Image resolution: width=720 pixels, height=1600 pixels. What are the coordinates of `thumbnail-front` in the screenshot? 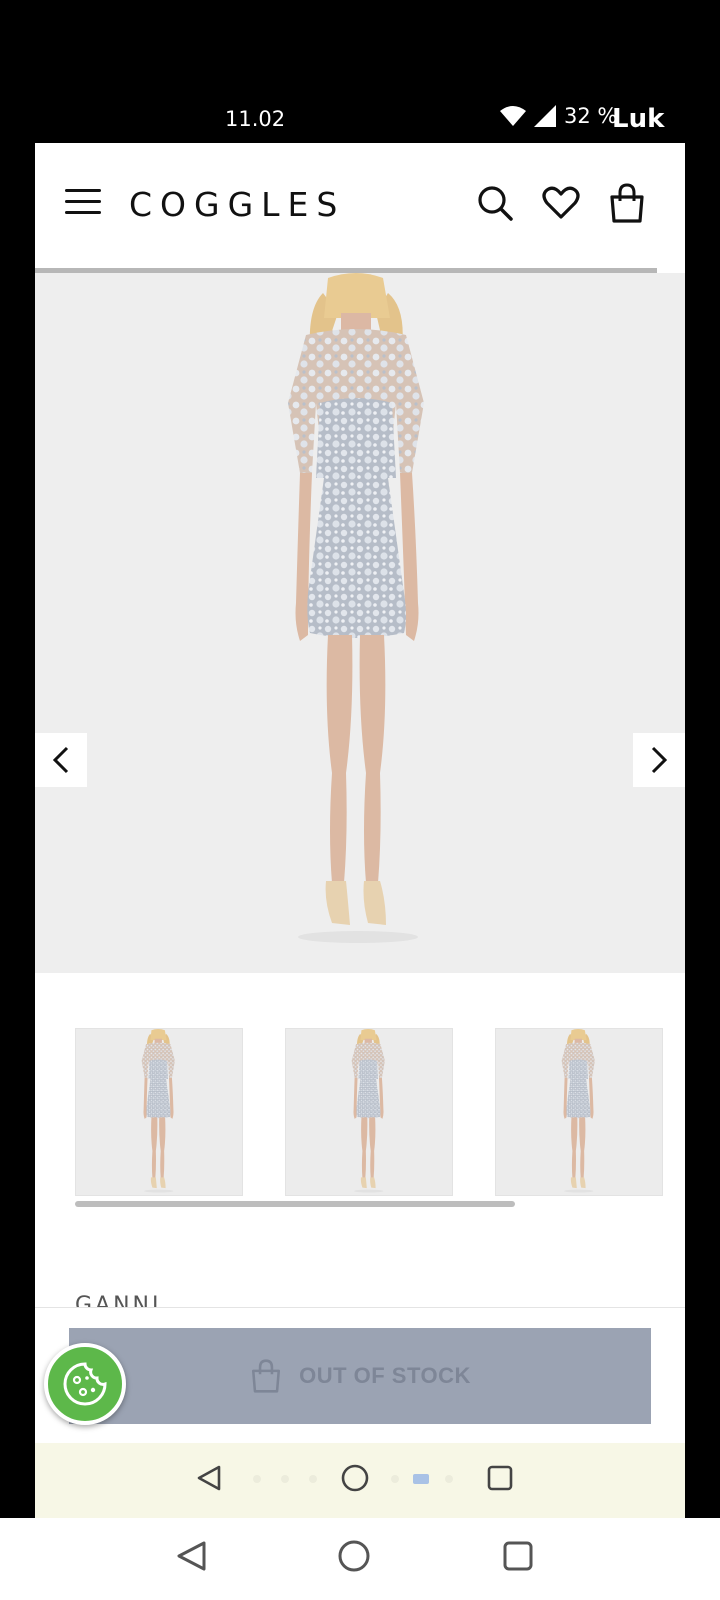 It's located at (159, 1112).